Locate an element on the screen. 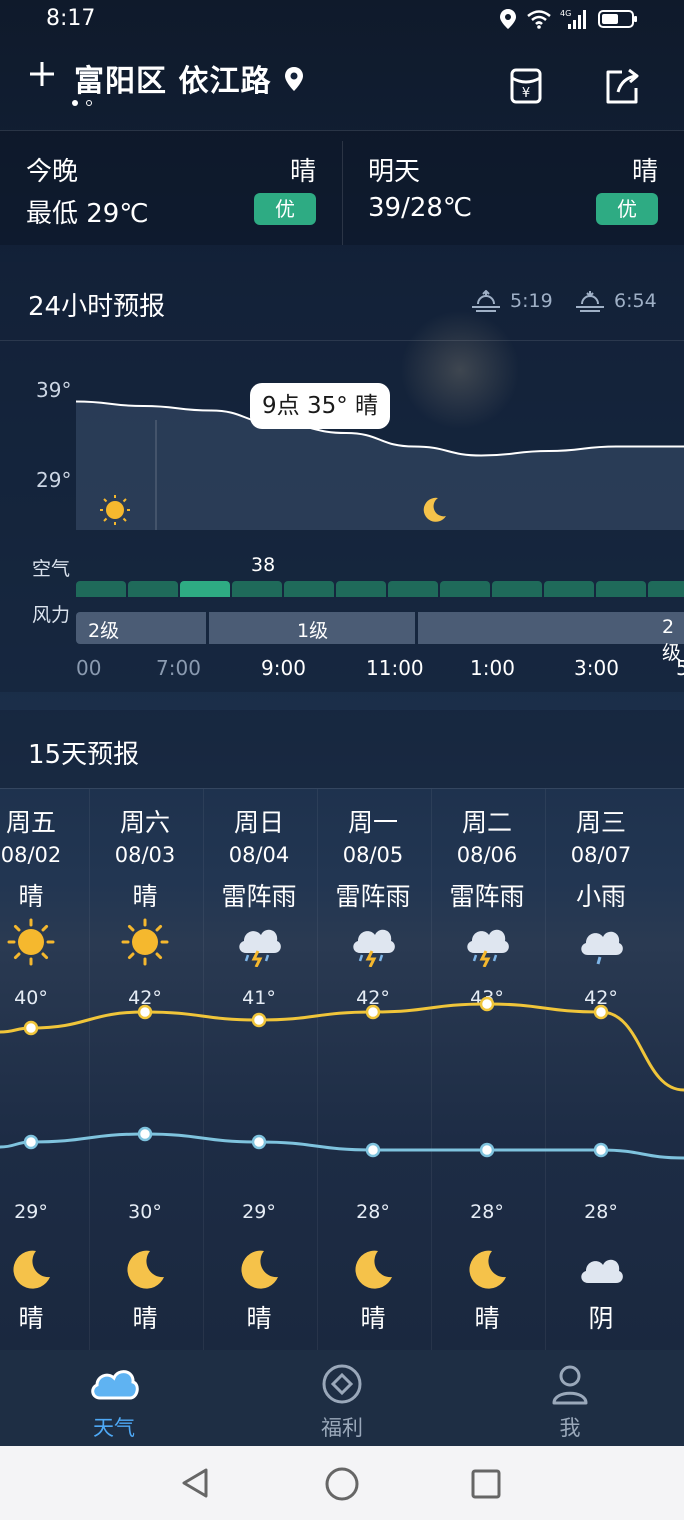  recents-icon is located at coordinates (486, 1484).